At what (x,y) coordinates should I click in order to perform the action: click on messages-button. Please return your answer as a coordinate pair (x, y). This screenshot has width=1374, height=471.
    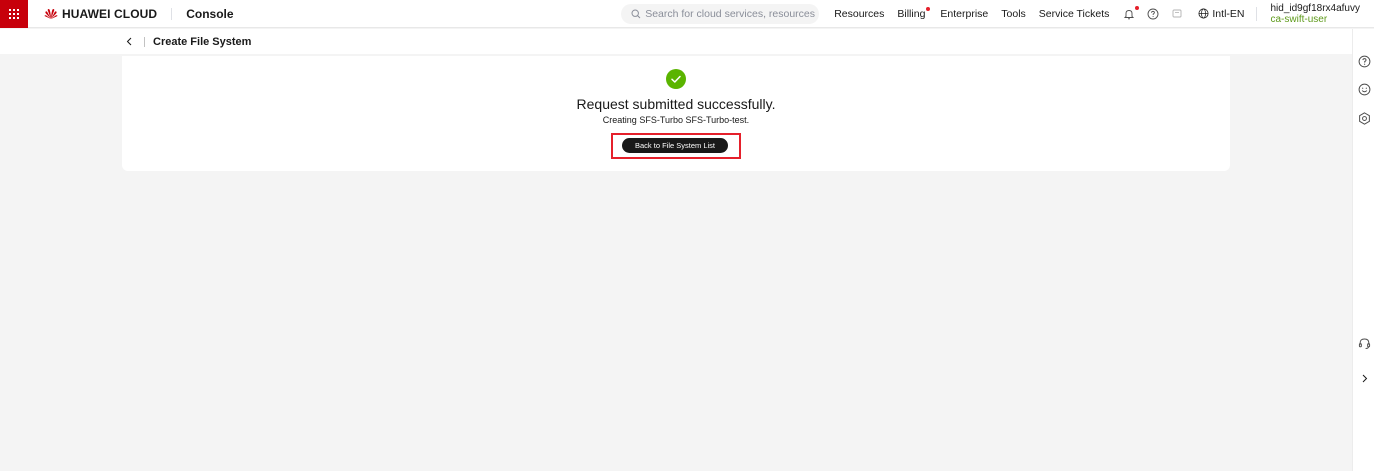
    Looking at the image, I should click on (1177, 14).